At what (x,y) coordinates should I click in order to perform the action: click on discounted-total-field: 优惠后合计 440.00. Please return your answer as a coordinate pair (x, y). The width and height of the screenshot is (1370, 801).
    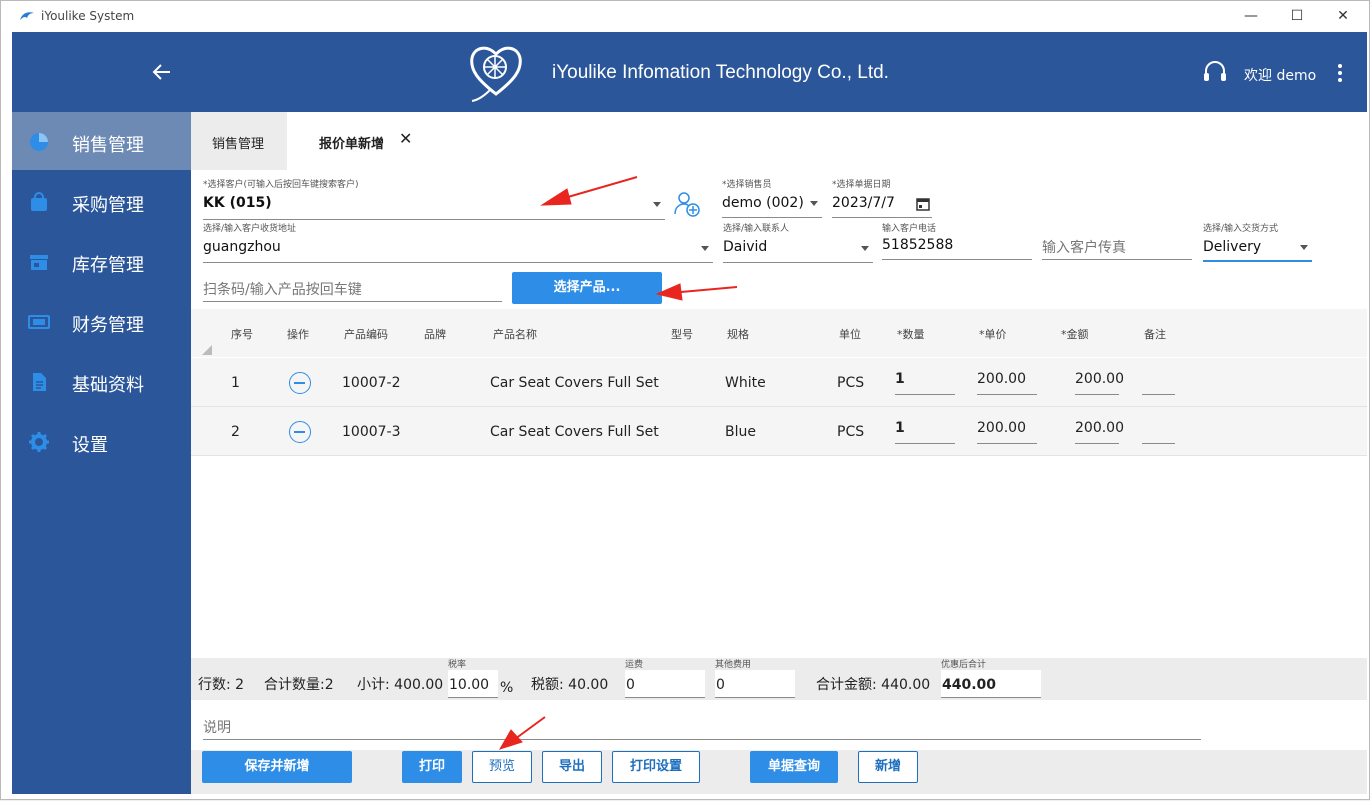
    Looking at the image, I should click on (991, 679).